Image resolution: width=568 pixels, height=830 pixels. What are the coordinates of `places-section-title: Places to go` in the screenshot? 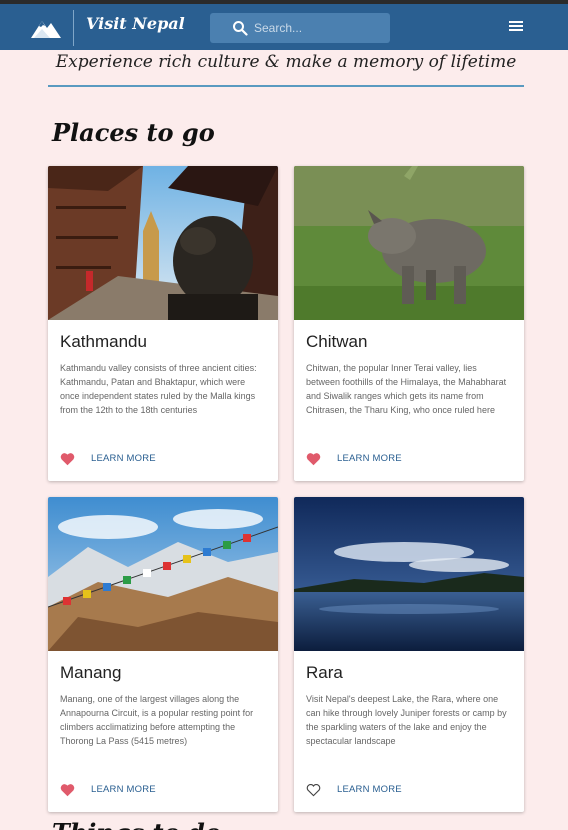 It's located at (133, 132).